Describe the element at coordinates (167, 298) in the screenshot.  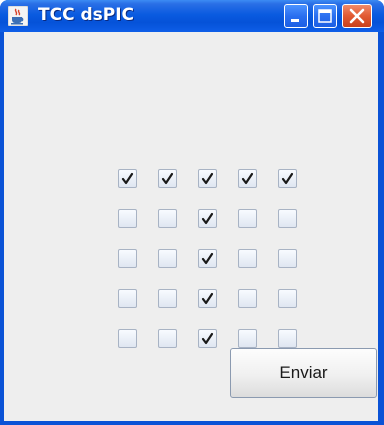
I see `checkbox-r4-c2` at that location.